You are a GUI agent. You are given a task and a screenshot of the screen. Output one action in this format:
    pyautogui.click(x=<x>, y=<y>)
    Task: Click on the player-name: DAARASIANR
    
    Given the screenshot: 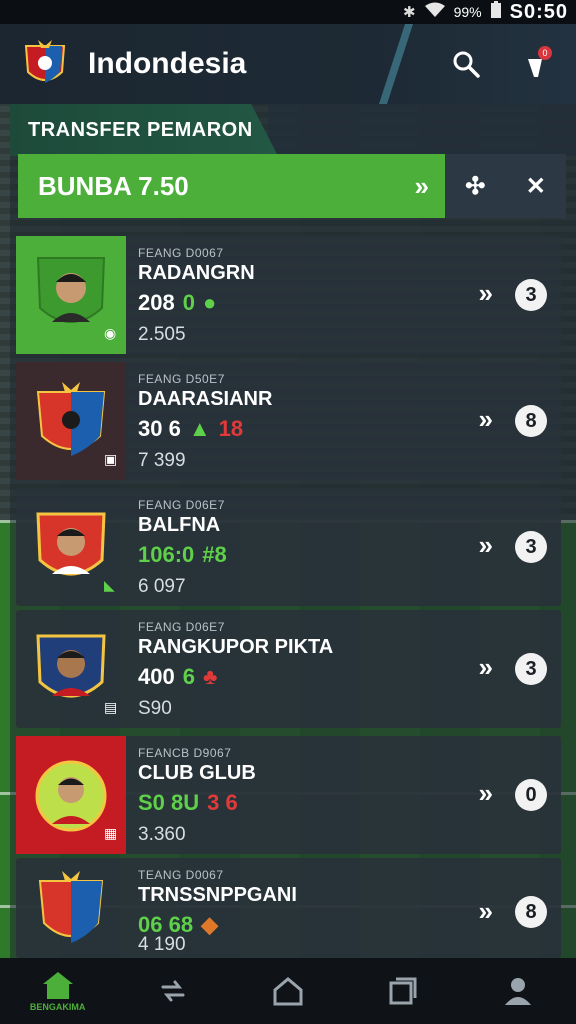 What is the action you would take?
    pyautogui.click(x=205, y=399)
    